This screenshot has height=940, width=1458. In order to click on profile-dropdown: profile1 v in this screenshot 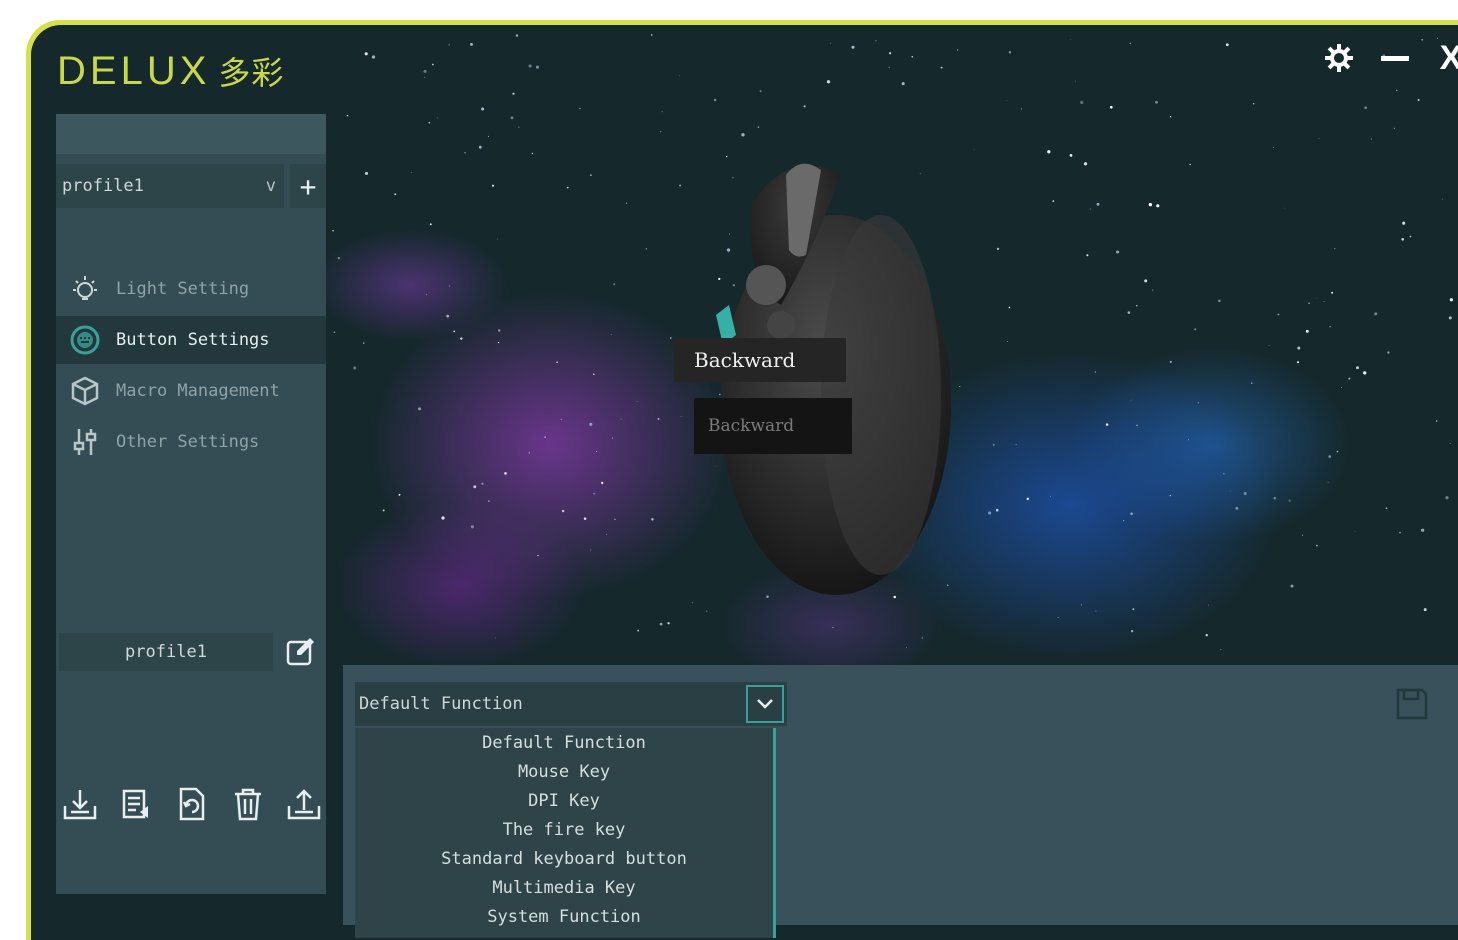, I will do `click(170, 186)`.